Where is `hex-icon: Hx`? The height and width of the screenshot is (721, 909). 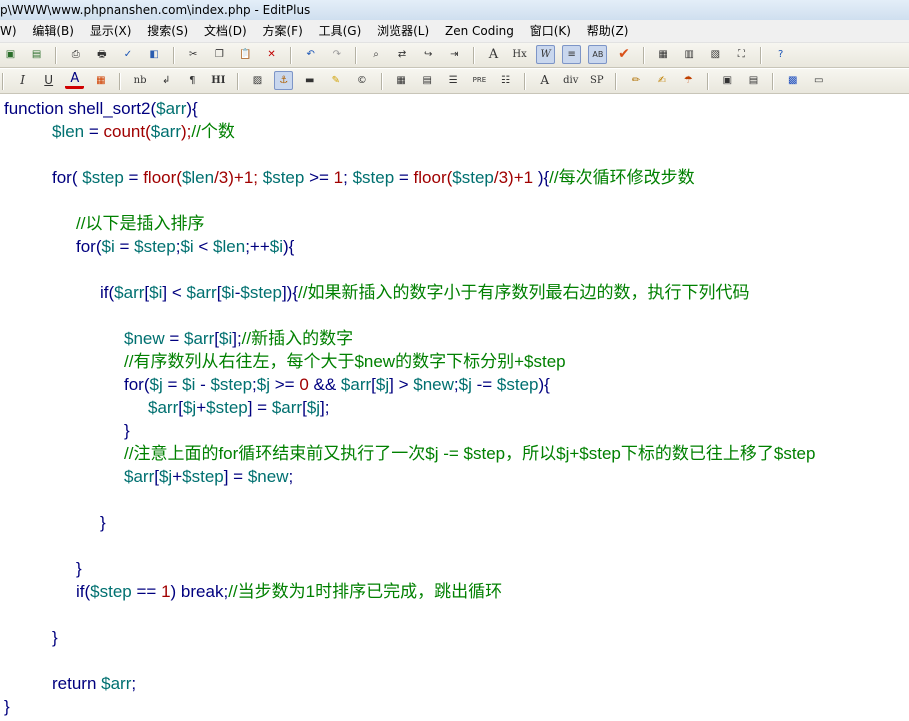 hex-icon: Hx is located at coordinates (519, 54).